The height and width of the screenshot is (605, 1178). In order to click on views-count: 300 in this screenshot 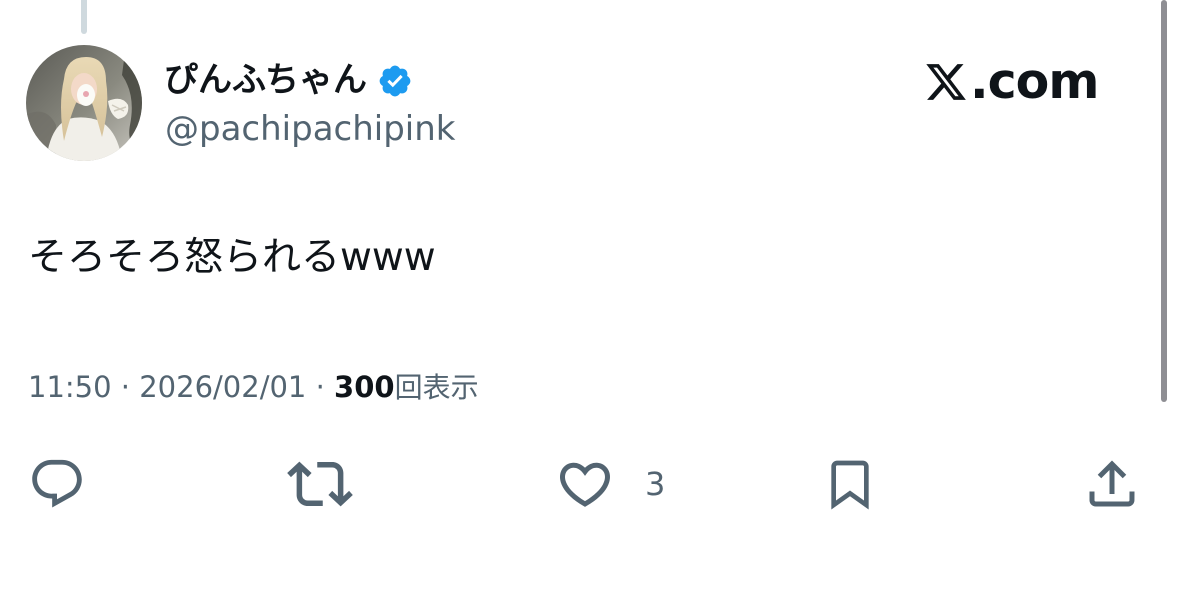, I will do `click(364, 387)`.